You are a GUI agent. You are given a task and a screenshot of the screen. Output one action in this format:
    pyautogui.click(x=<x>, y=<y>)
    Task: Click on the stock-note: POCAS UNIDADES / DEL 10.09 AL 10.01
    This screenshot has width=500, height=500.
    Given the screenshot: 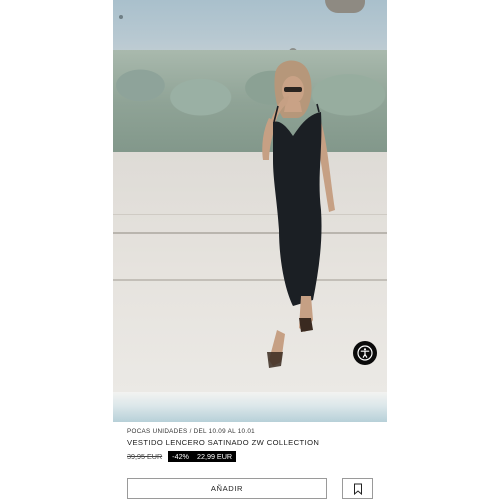 What is the action you would take?
    pyautogui.click(x=191, y=431)
    